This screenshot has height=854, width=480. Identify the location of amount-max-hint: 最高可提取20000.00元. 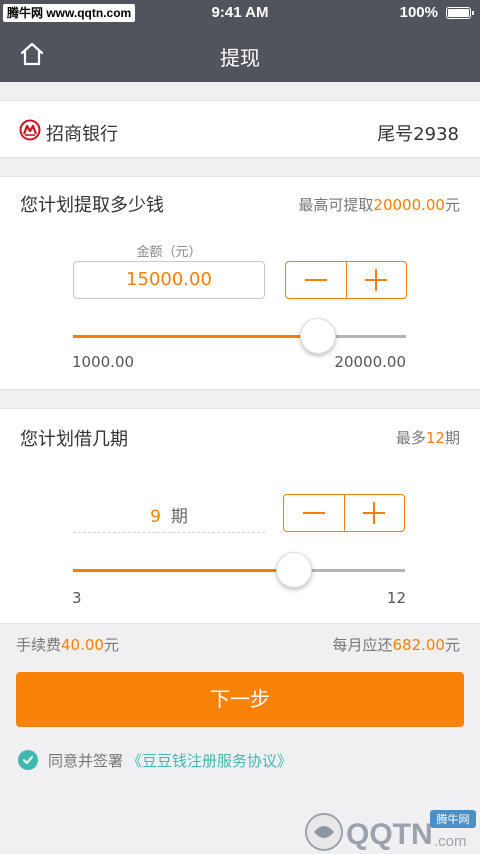
(379, 204).